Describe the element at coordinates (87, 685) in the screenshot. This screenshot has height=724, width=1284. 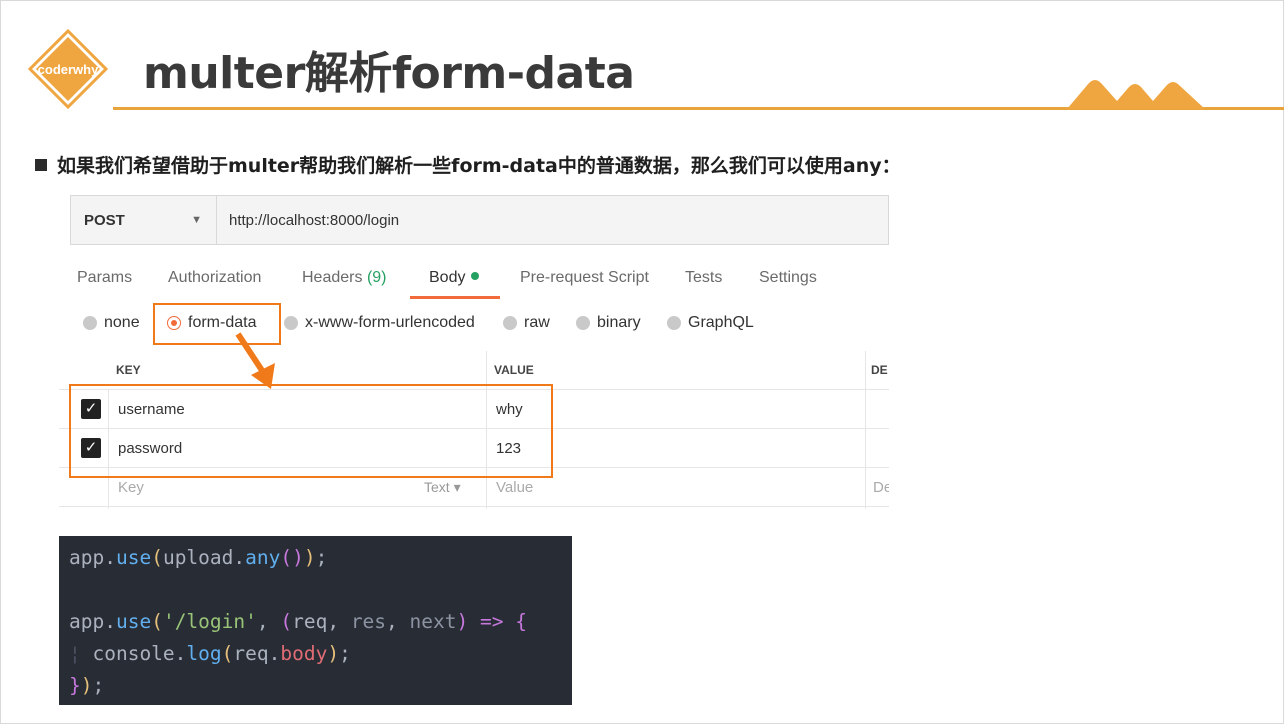
I see `code-line: });` at that location.